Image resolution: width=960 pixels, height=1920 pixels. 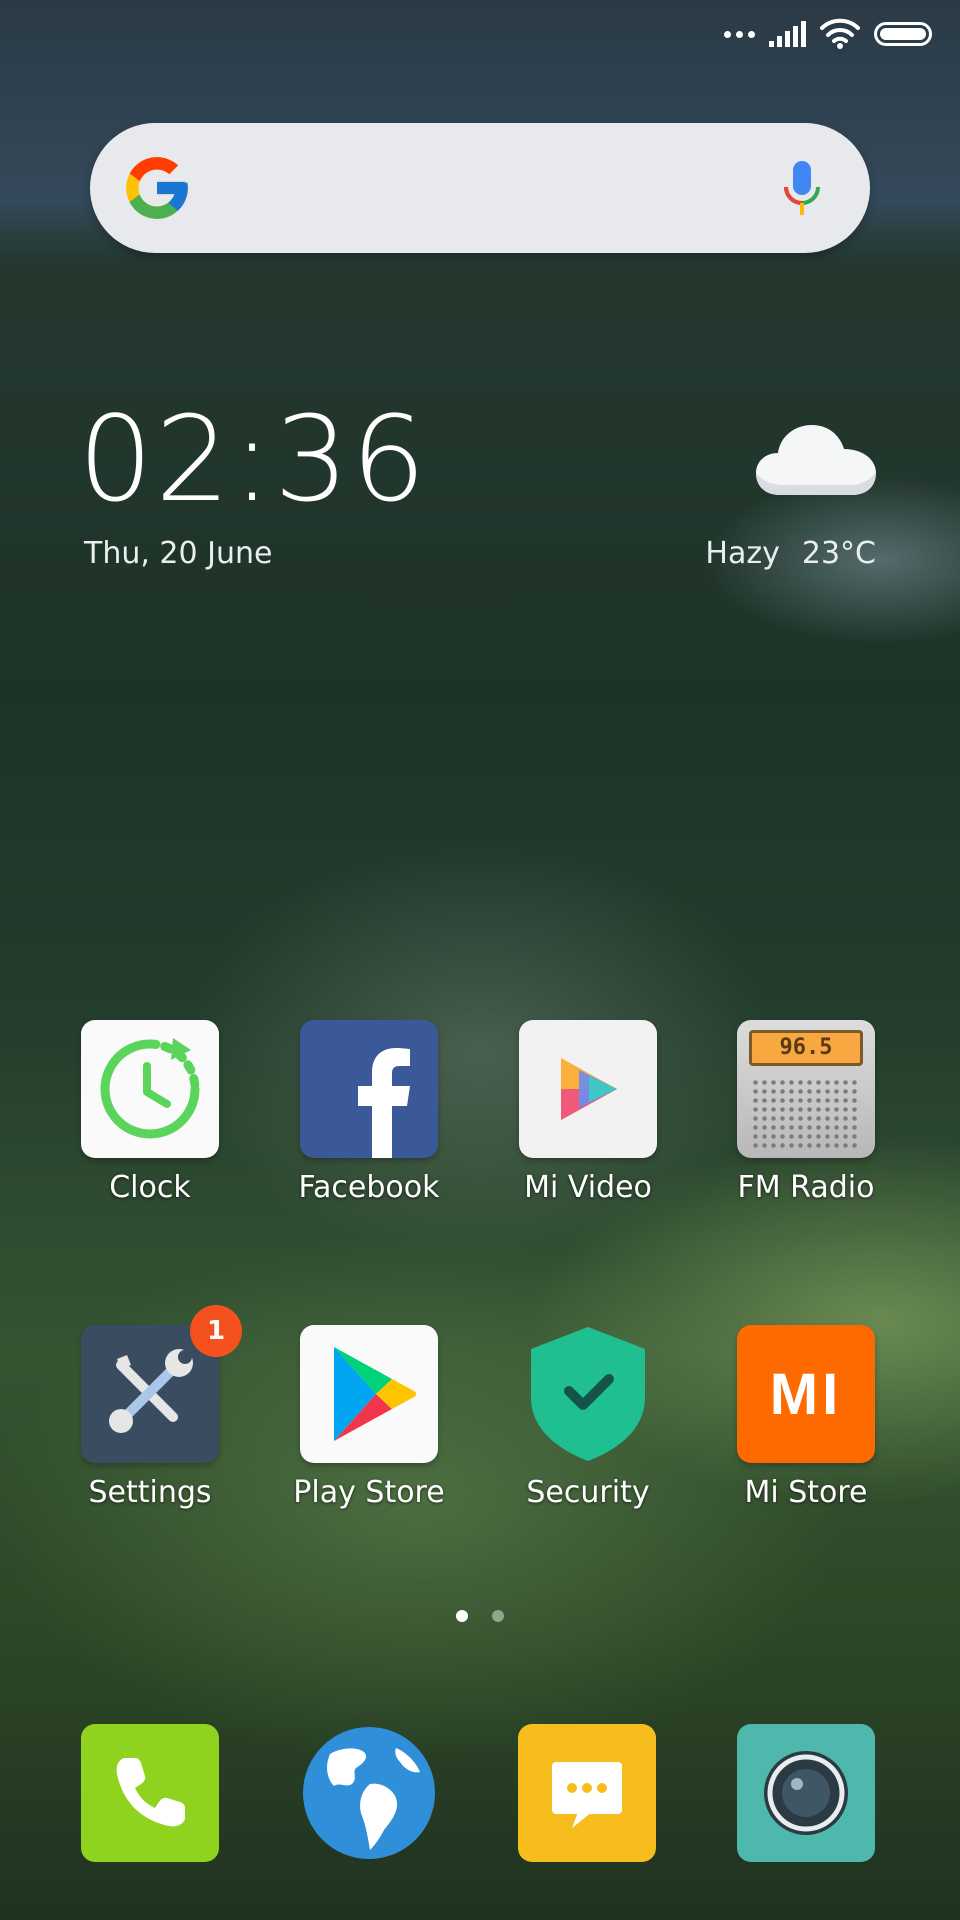 What do you see at coordinates (588, 1089) in the screenshot?
I see `mi-video-icon` at bounding box center [588, 1089].